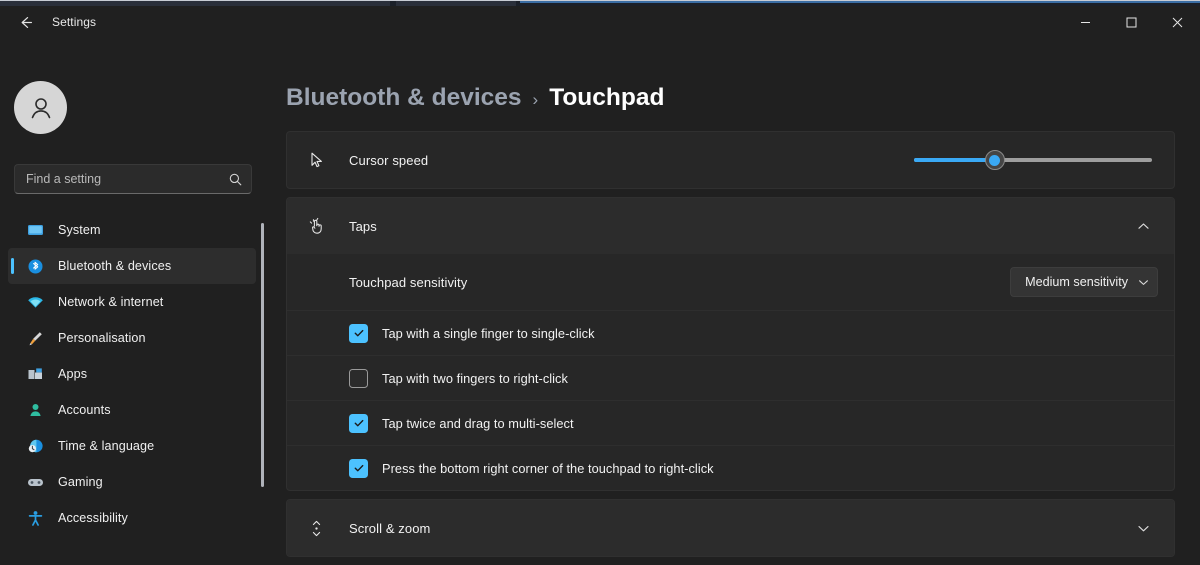 The height and width of the screenshot is (565, 1200). What do you see at coordinates (35, 482) in the screenshot?
I see `gamepad-icon` at bounding box center [35, 482].